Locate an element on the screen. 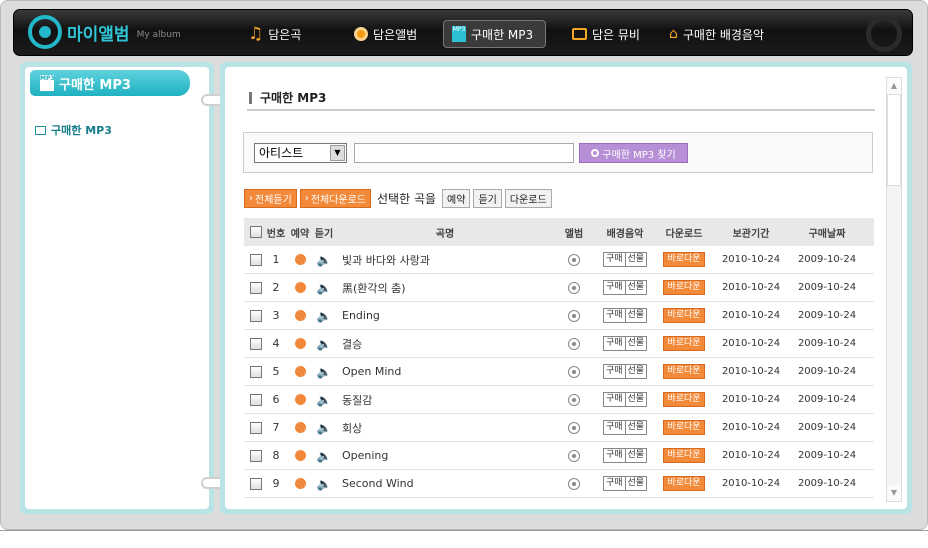 The width and height of the screenshot is (928, 548). selected-label: 선택한 곡을 is located at coordinates (407, 199).